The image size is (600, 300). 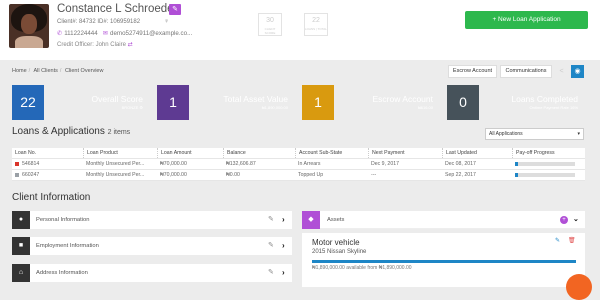 What do you see at coordinates (21, 273) in the screenshot?
I see `home-icon: ⌂` at bounding box center [21, 273].